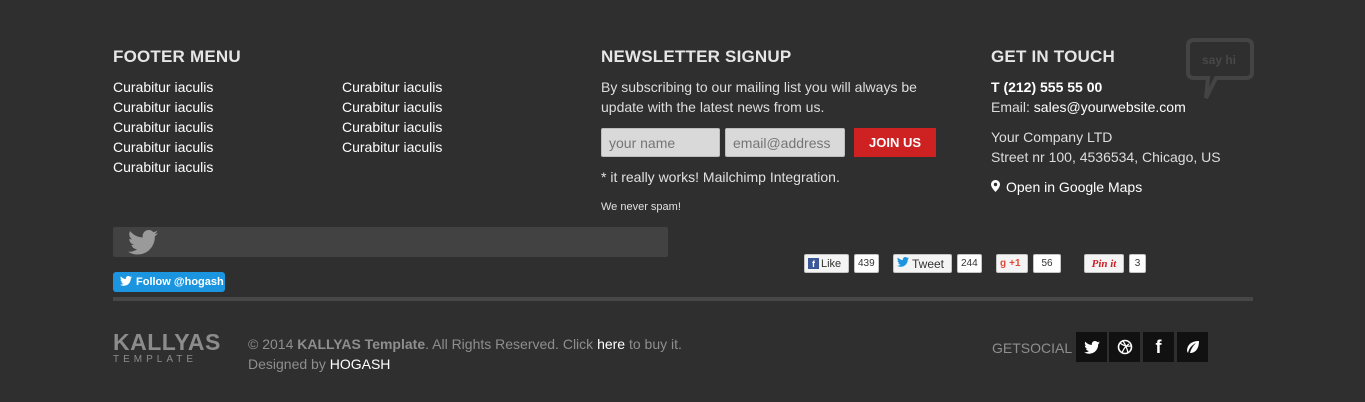  I want to click on contact-email-label: Email:, so click(1012, 107).